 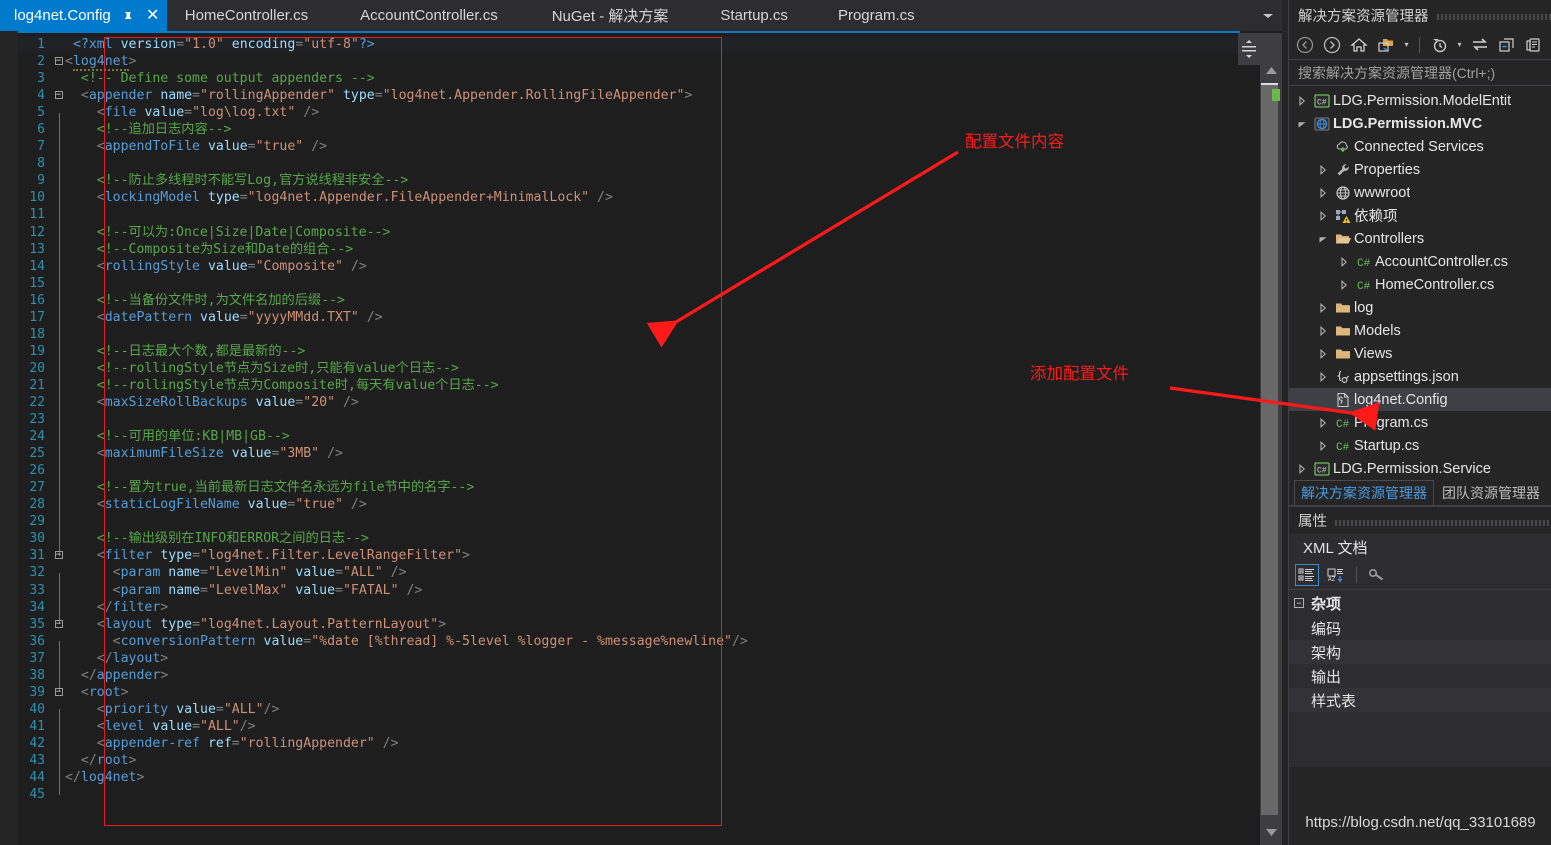 I want to click on code-line: 14 <rollingStyle value="Composite" />, so click(x=629, y=271).